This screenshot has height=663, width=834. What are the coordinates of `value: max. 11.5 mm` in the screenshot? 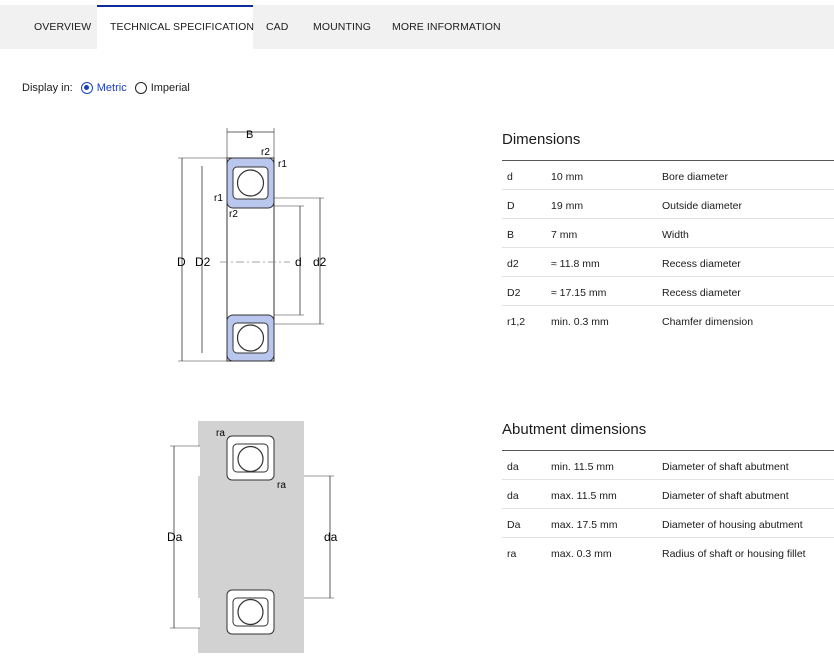 It's located at (584, 496).